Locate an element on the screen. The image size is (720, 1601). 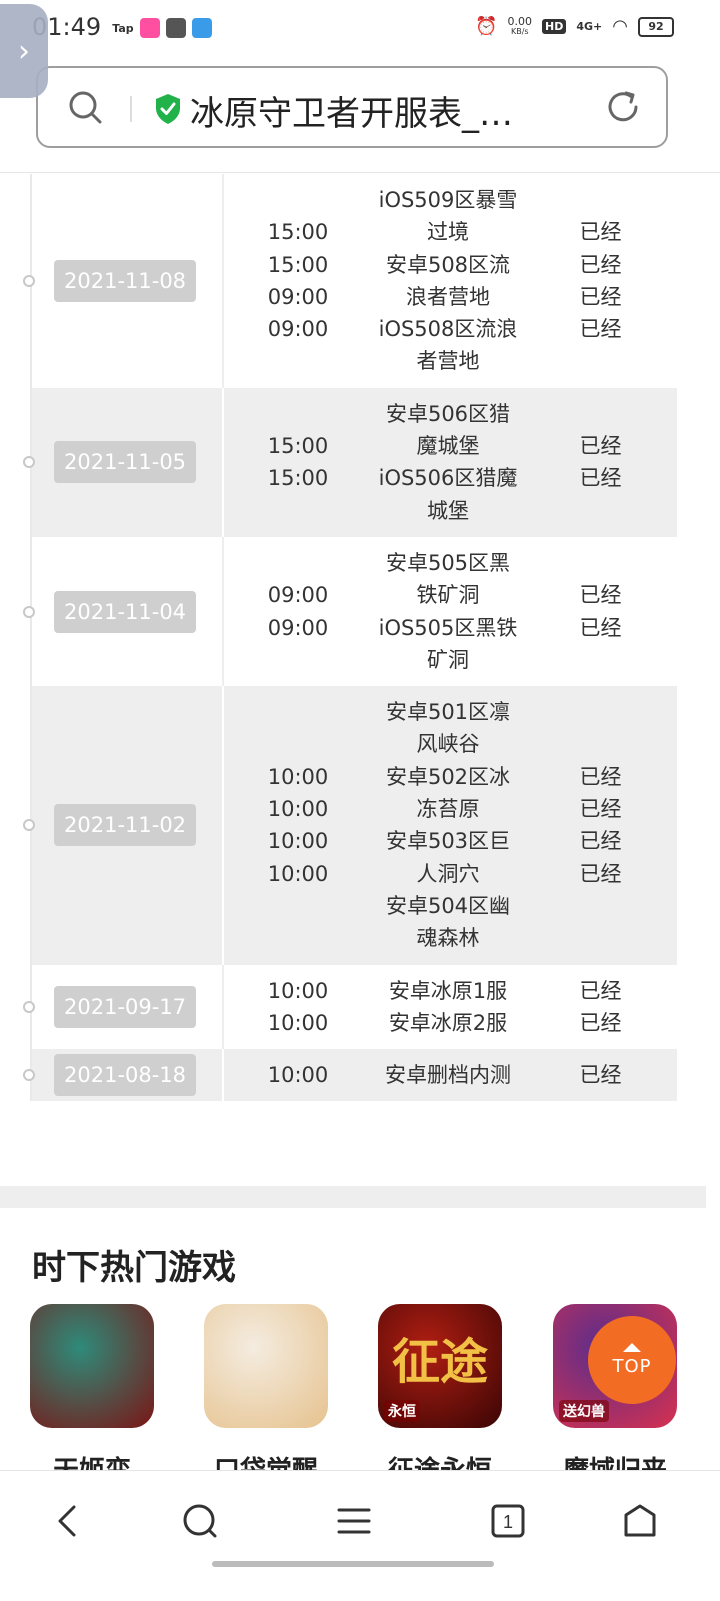
server-name-text: 矿洞 is located at coordinates (448, 659).